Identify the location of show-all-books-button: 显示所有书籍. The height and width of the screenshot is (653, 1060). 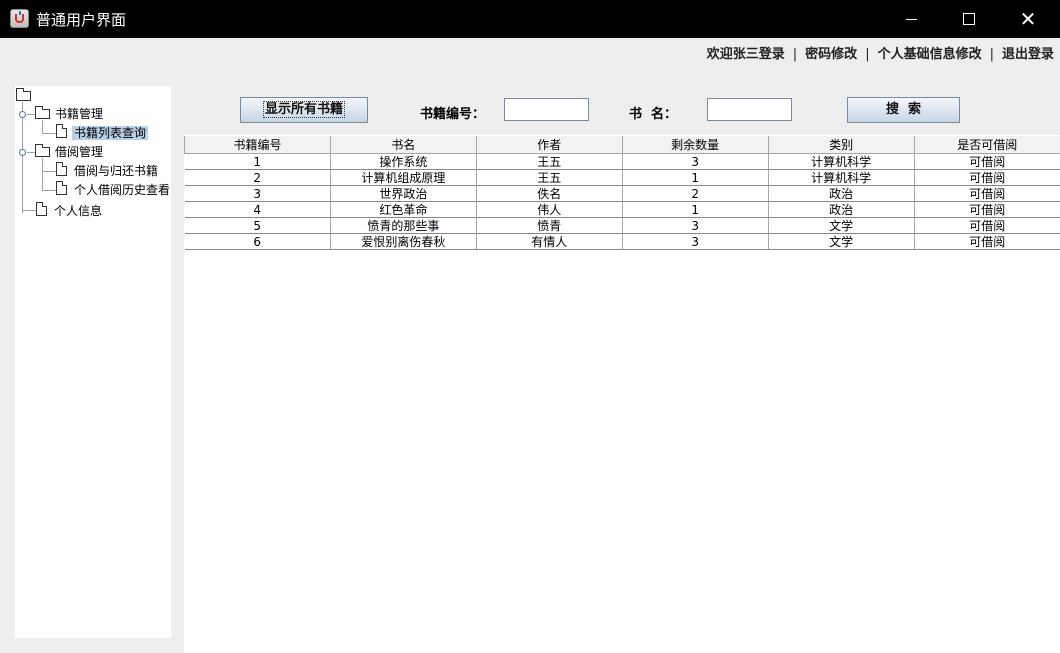
(304, 110).